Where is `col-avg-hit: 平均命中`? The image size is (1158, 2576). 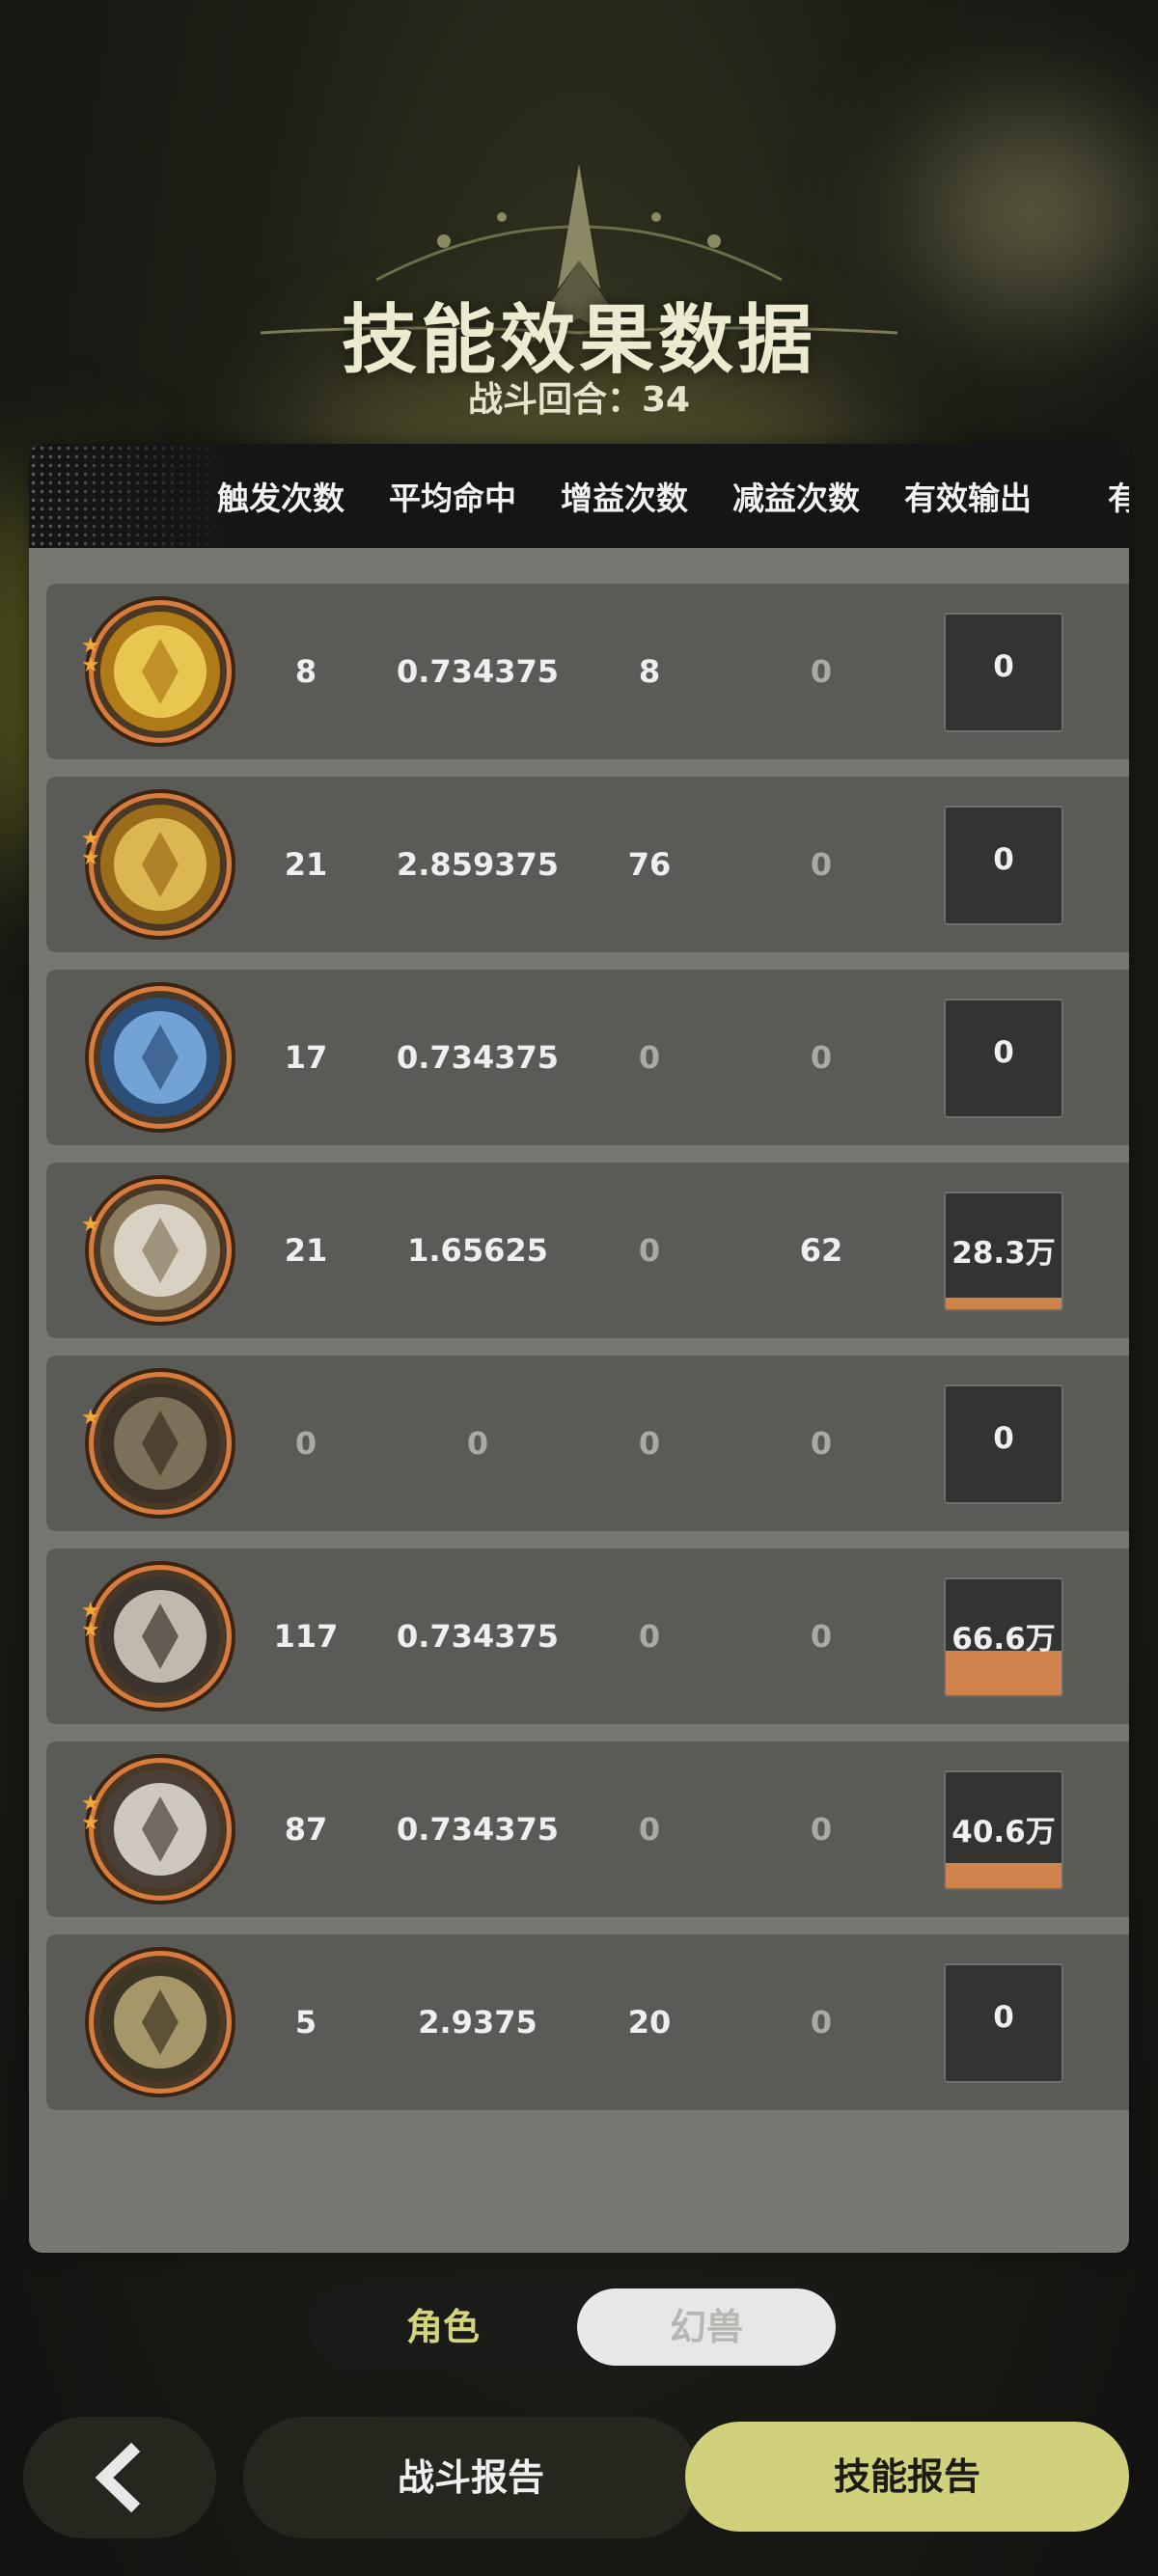
col-avg-hit: 平均命中 is located at coordinates (452, 499).